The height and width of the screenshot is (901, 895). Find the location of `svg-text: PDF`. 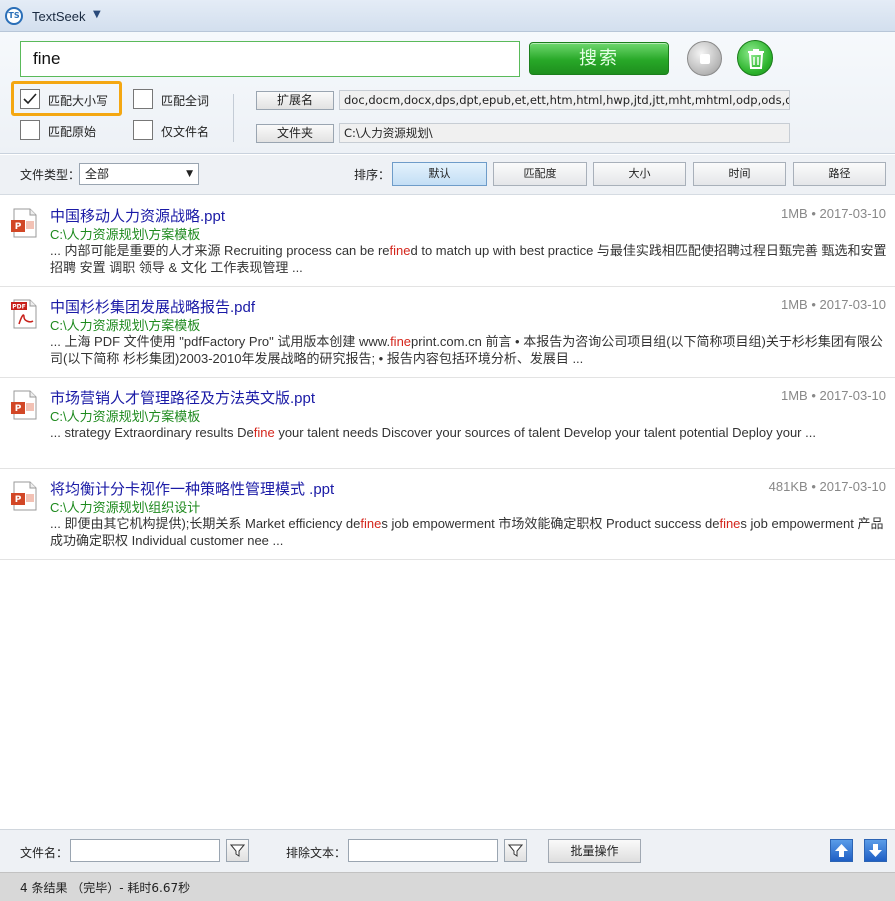

svg-text: PDF is located at coordinates (18, 307).